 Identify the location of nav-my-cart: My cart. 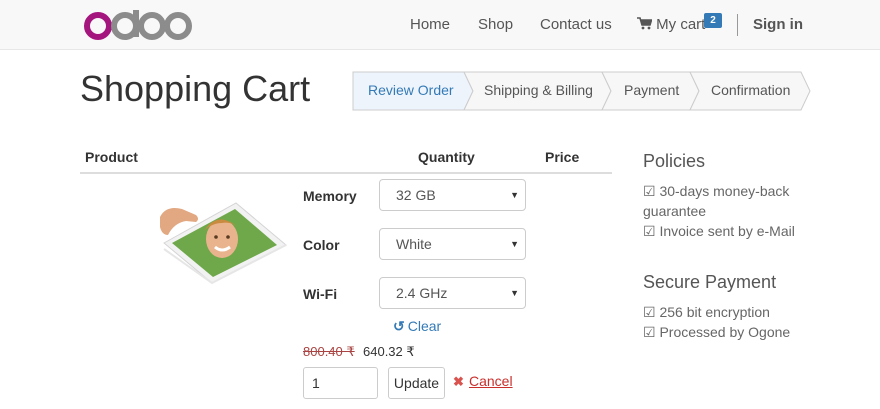
(671, 24).